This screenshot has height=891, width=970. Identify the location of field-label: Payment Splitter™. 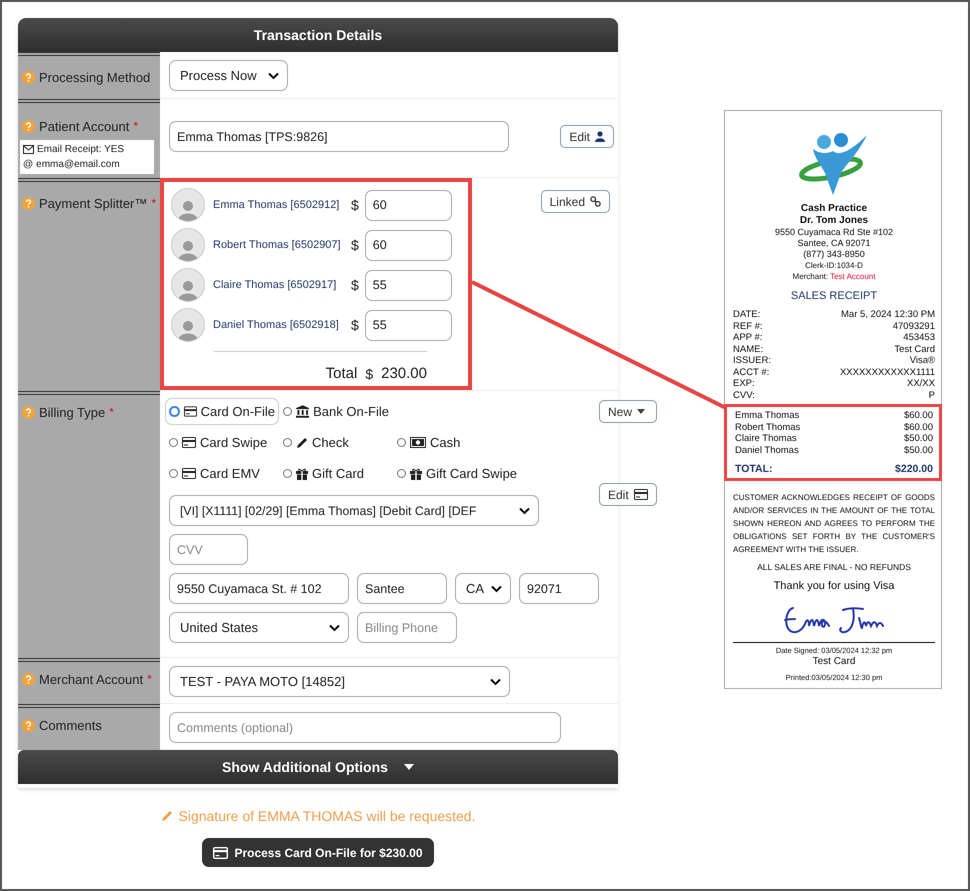
(93, 203).